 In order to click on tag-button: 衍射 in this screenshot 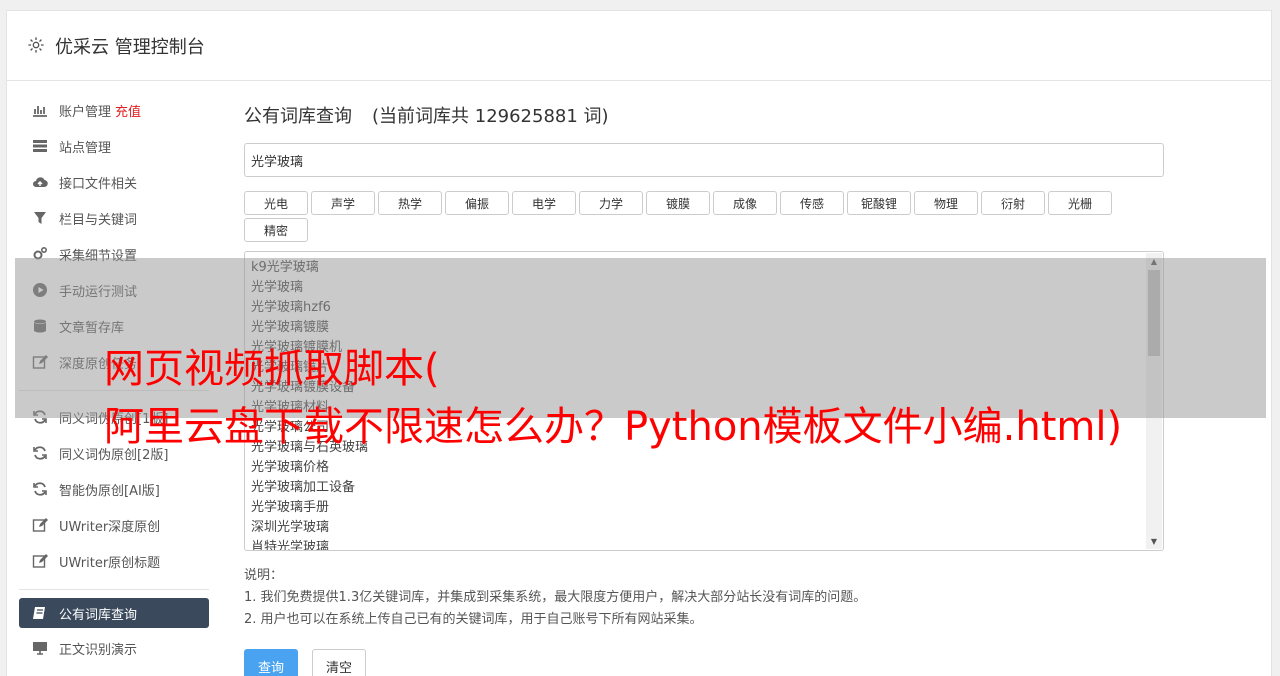, I will do `click(1013, 203)`.